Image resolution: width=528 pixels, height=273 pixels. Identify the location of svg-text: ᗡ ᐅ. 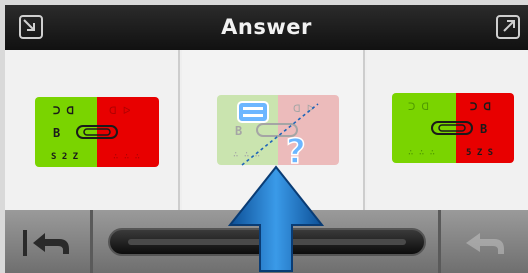
(120, 111).